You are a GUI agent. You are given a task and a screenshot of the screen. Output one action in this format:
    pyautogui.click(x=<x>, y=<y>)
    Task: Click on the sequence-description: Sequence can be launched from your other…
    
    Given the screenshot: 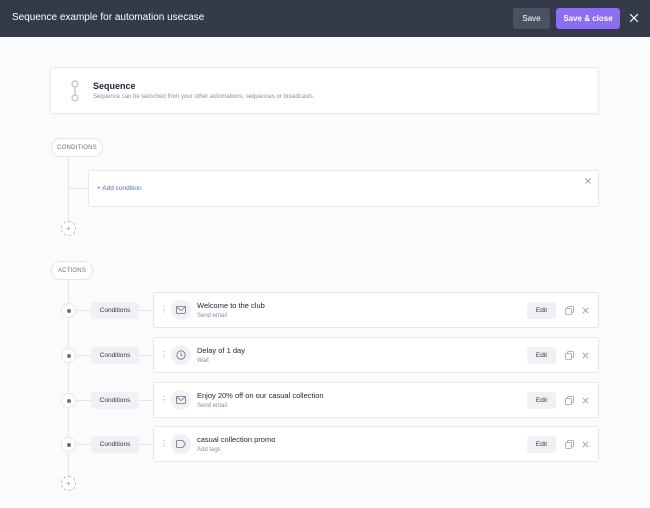 What is the action you would take?
    pyautogui.click(x=204, y=97)
    